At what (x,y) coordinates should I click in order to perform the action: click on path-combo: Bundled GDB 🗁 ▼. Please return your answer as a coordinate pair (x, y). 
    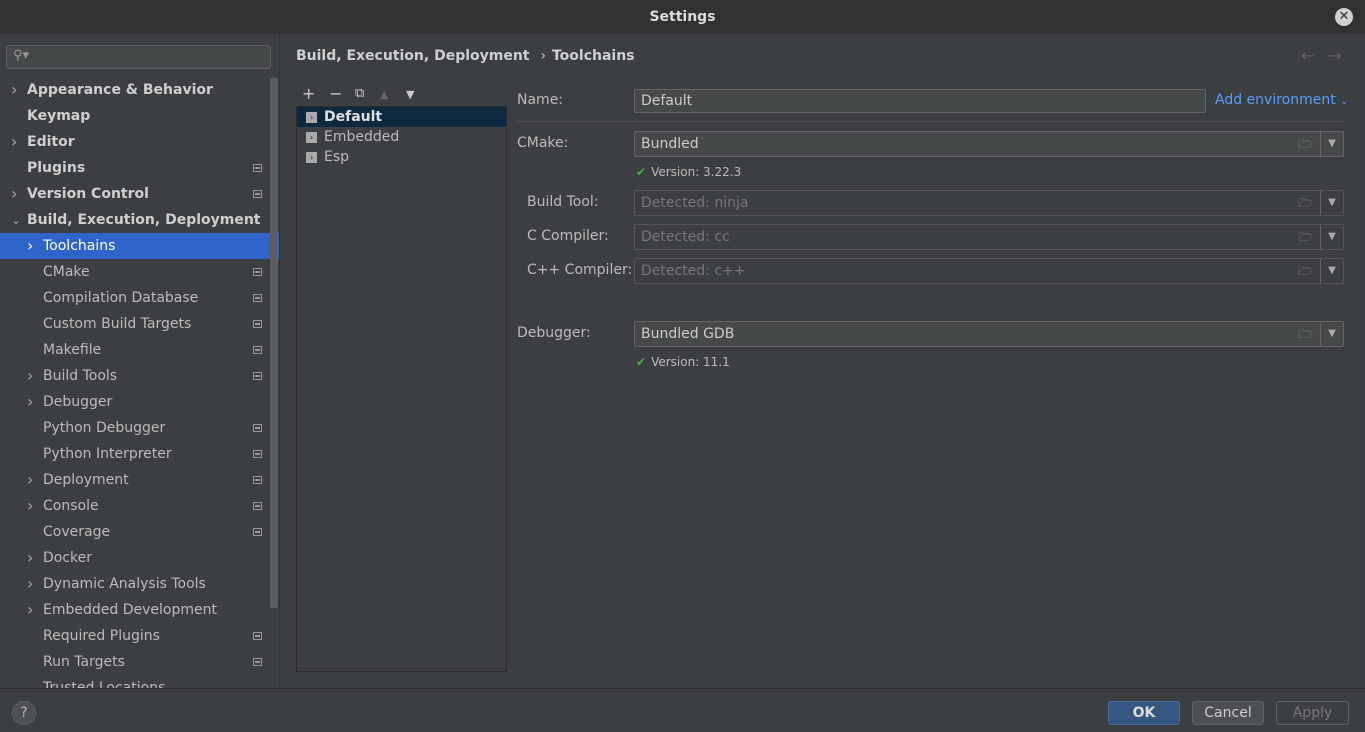
    Looking at the image, I should click on (989, 334).